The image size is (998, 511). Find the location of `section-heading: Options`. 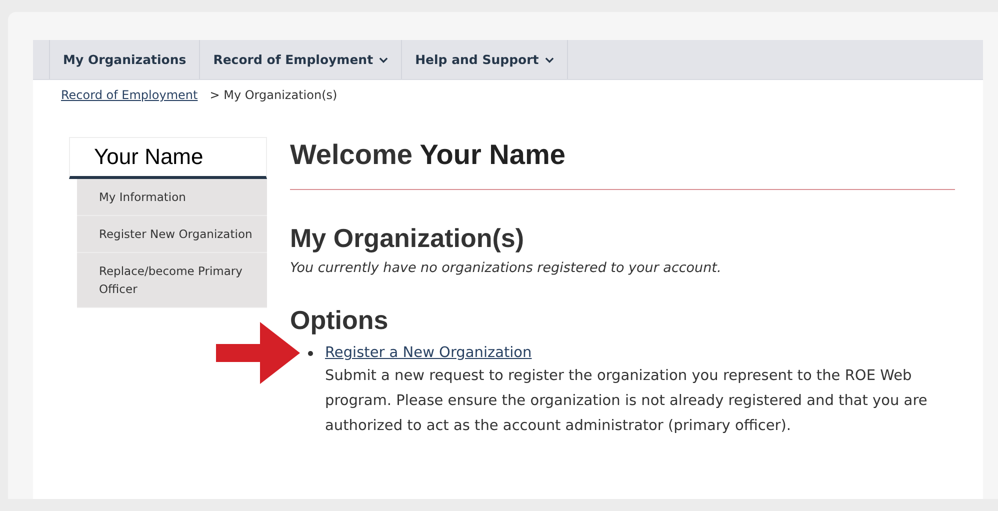

section-heading: Options is located at coordinates (340, 320).